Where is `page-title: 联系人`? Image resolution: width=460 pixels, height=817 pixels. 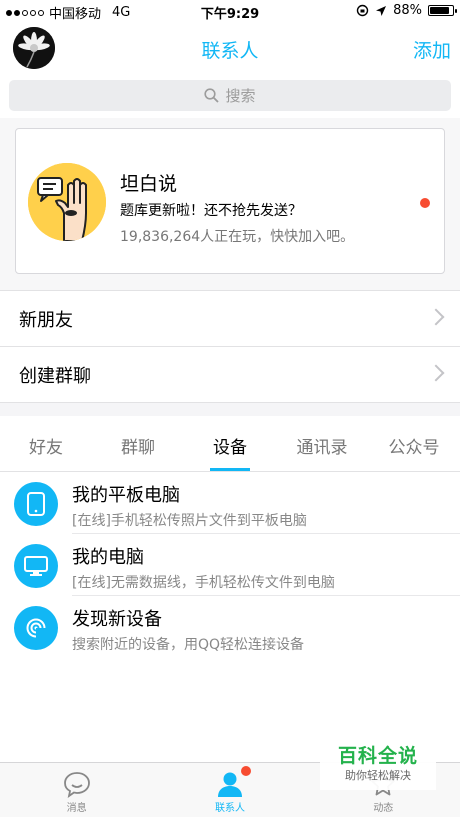
page-title: 联系人 is located at coordinates (230, 51).